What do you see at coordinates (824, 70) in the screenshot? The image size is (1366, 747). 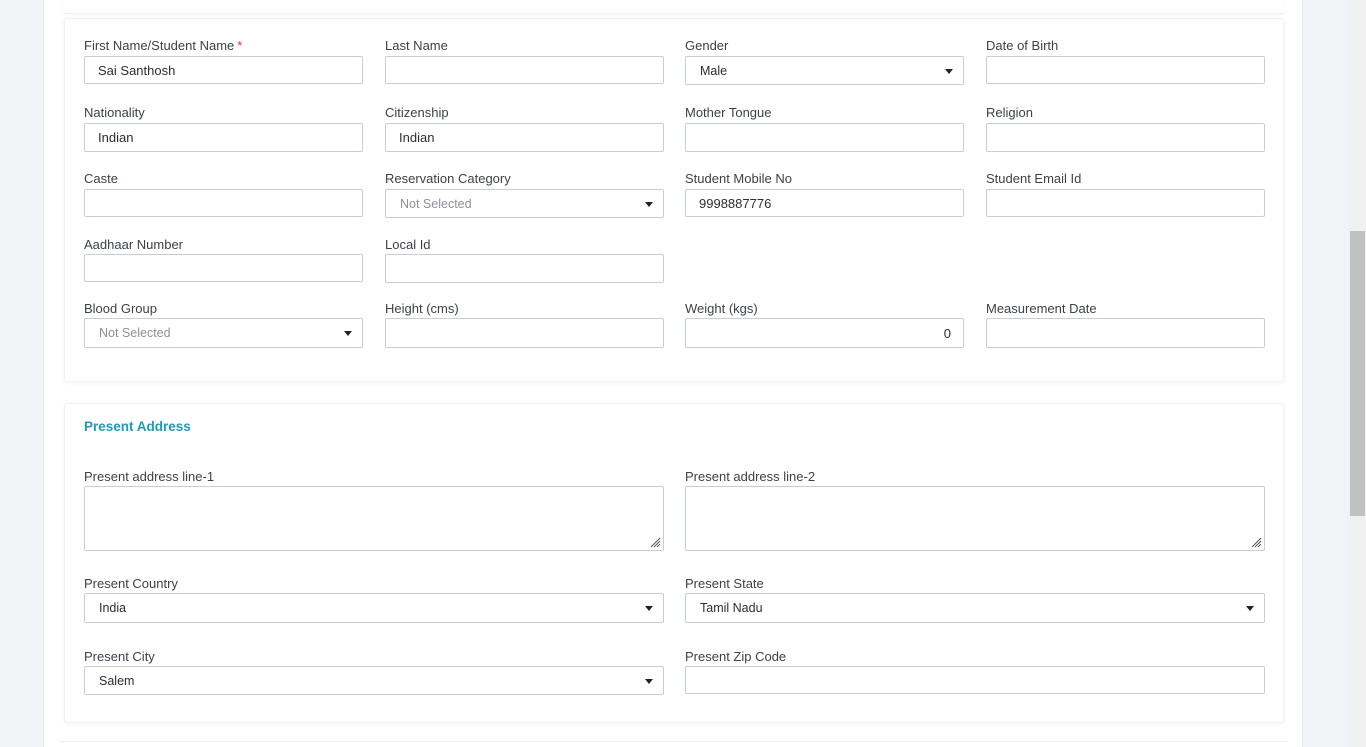 I see `gender-select: Male` at bounding box center [824, 70].